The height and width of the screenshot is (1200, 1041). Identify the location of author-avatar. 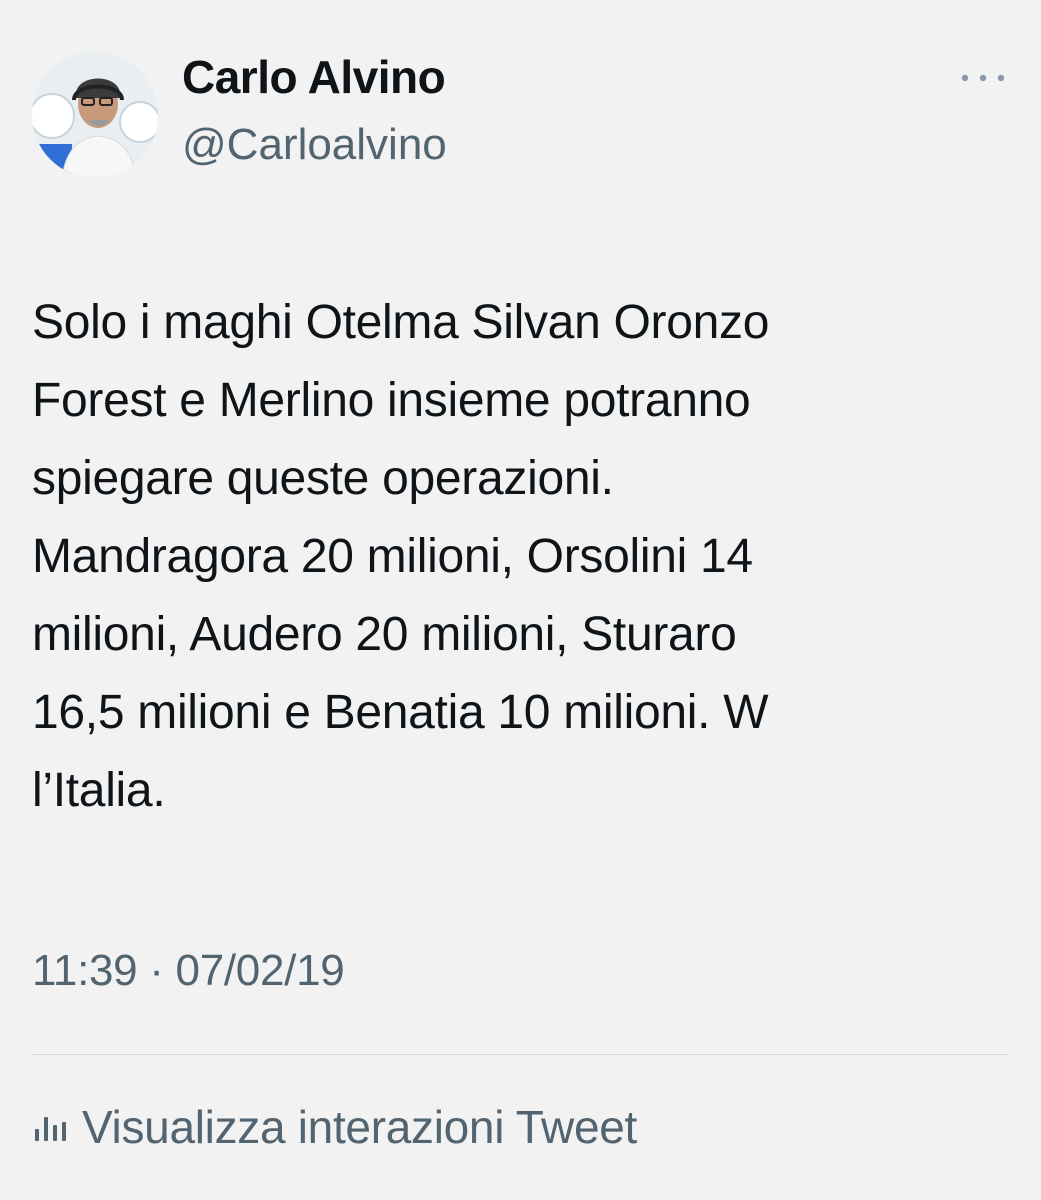
(95, 115).